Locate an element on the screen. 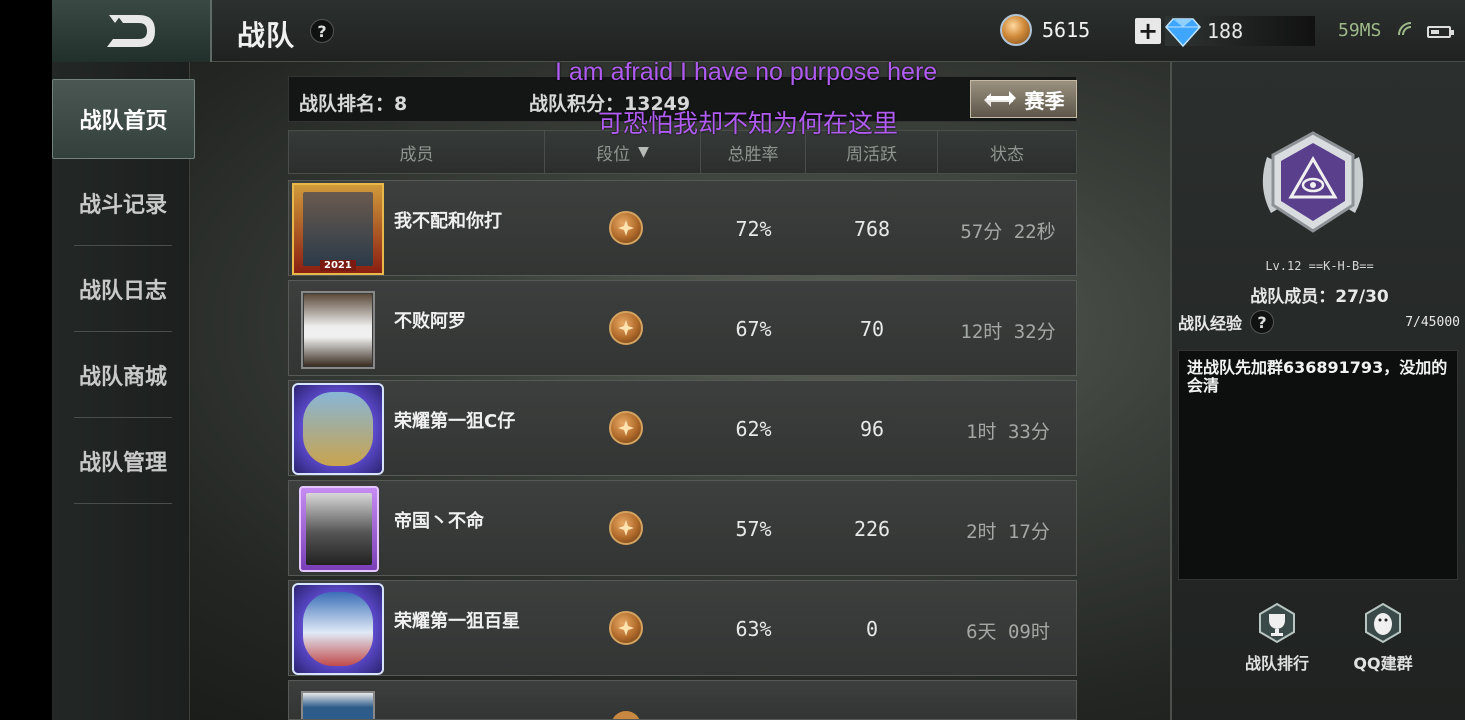  member-win-rate: 57% is located at coordinates (753, 529).